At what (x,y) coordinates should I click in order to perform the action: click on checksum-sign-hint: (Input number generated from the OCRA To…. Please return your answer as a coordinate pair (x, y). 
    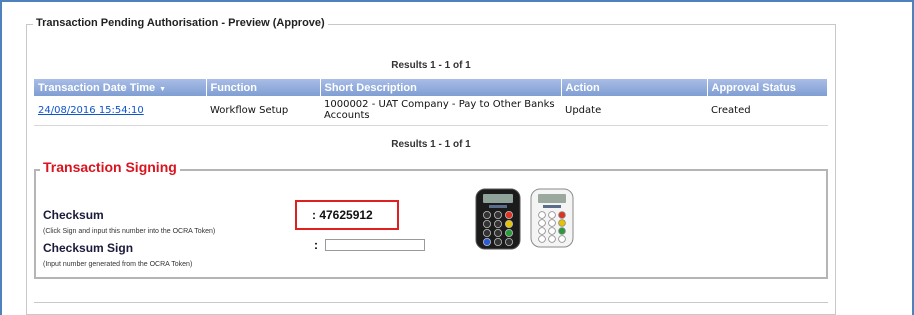
    Looking at the image, I should click on (118, 264).